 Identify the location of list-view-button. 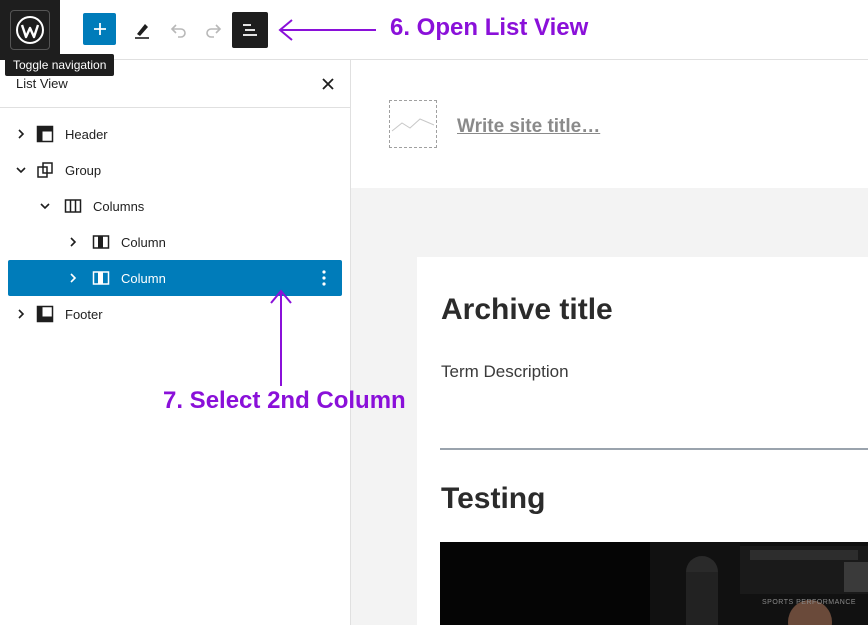
(250, 30).